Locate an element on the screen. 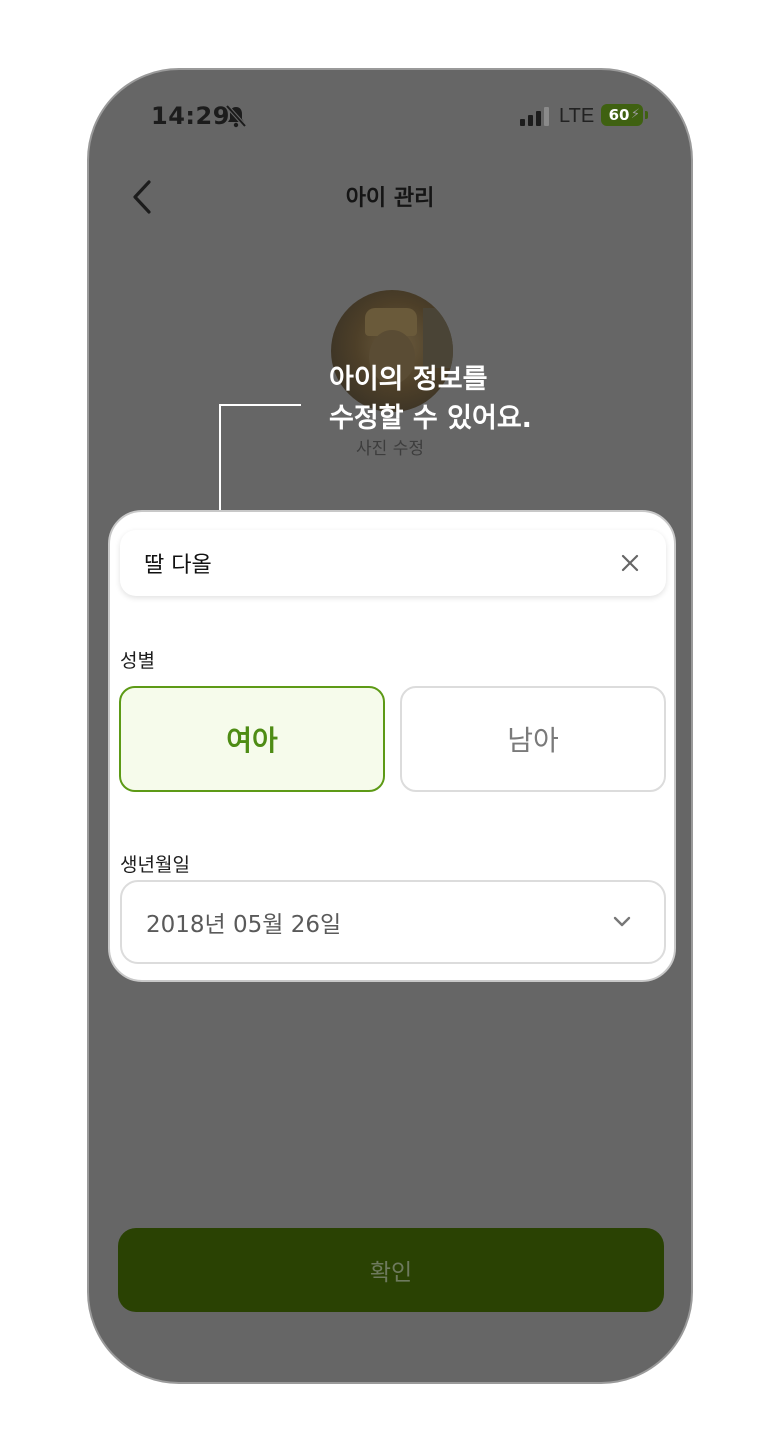 The width and height of the screenshot is (780, 1452). gender-option-boy: 남아 is located at coordinates (533, 739).